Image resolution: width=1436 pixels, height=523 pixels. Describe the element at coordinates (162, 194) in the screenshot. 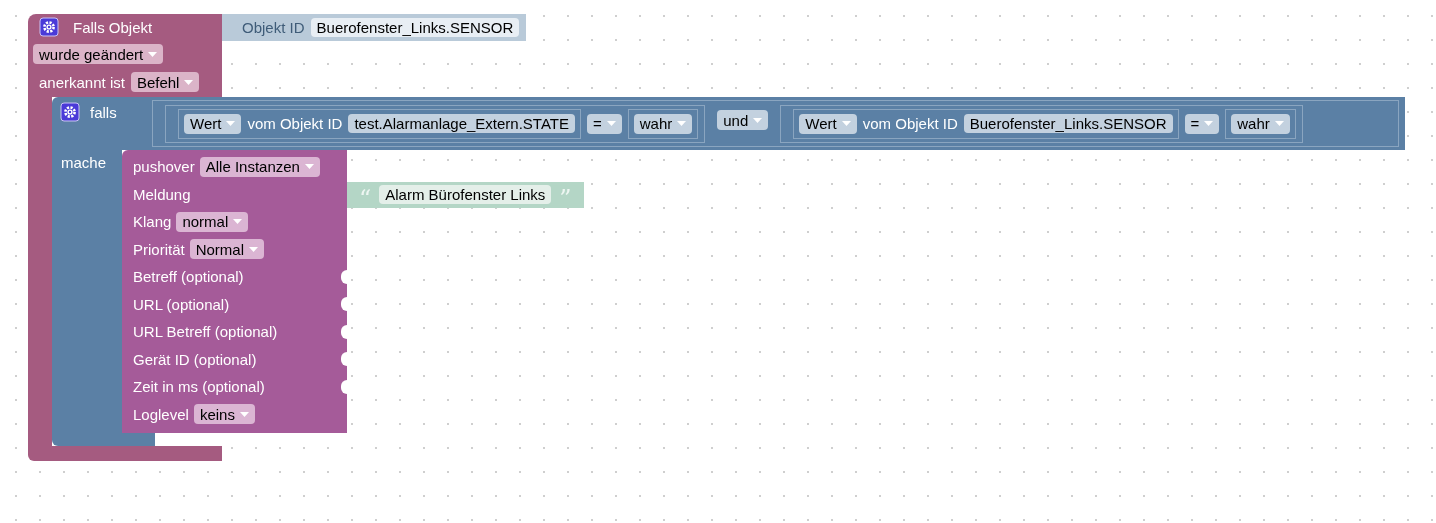

I see `field-label: Meldung` at that location.